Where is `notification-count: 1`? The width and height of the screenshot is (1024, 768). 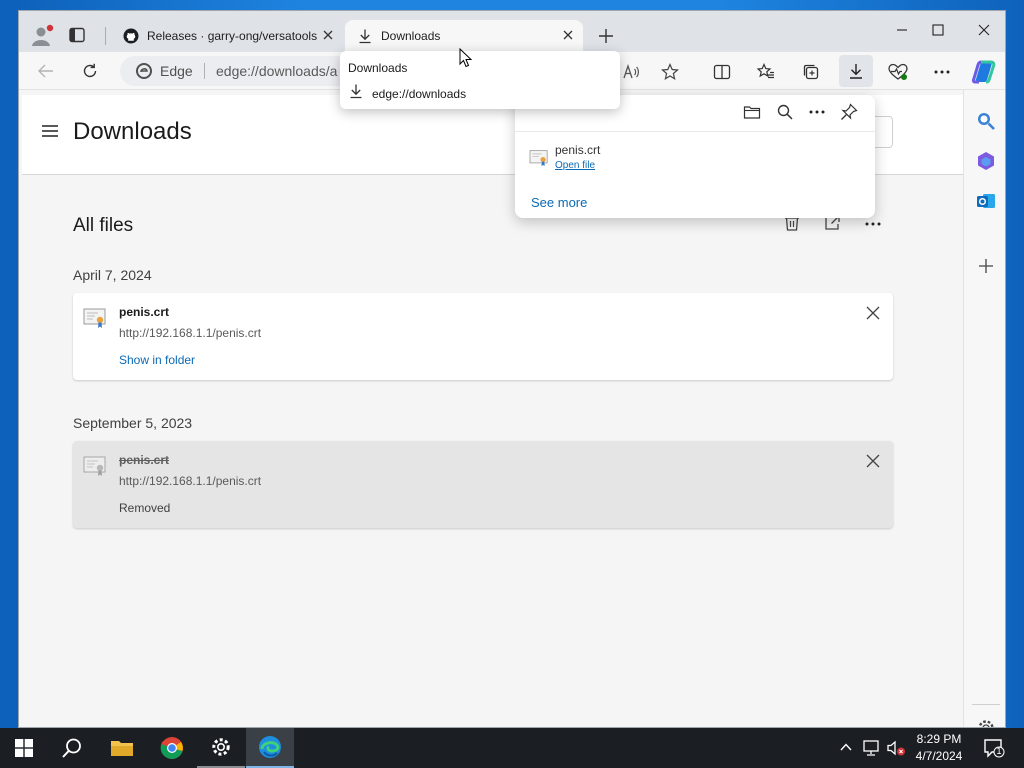 notification-count: 1 is located at coordinates (999, 751).